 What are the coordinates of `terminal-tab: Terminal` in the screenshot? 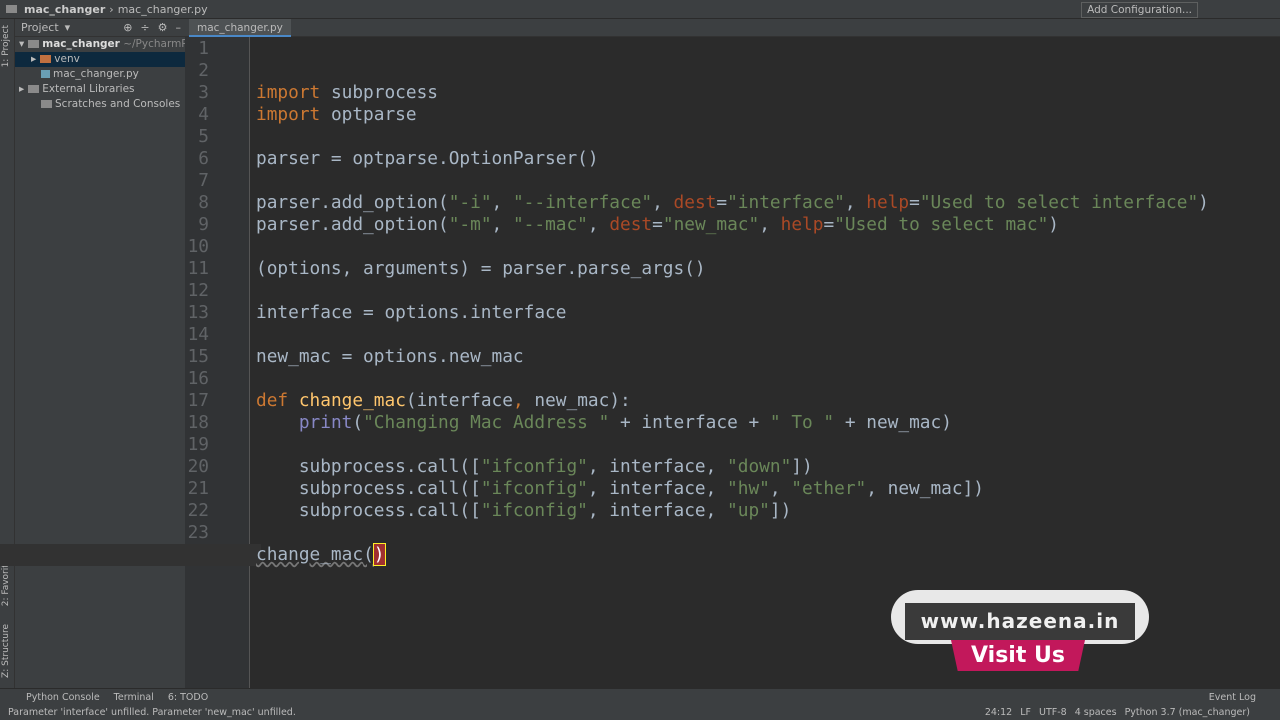 It's located at (134, 697).